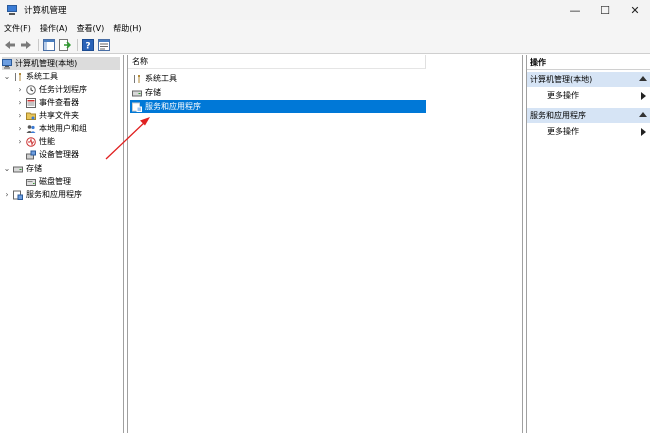 The image size is (650, 433). What do you see at coordinates (63, 128) in the screenshot?
I see `tree-item-label: 本地用户和组` at bounding box center [63, 128].